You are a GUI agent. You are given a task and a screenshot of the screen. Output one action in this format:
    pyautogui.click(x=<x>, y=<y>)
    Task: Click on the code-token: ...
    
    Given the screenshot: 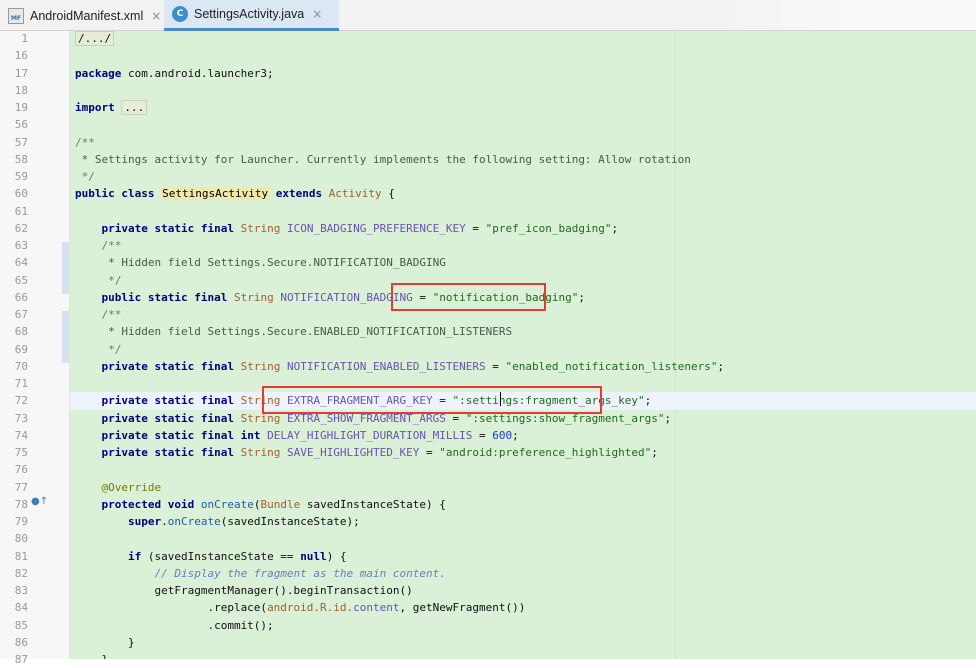 What is the action you would take?
    pyautogui.click(x=134, y=107)
    